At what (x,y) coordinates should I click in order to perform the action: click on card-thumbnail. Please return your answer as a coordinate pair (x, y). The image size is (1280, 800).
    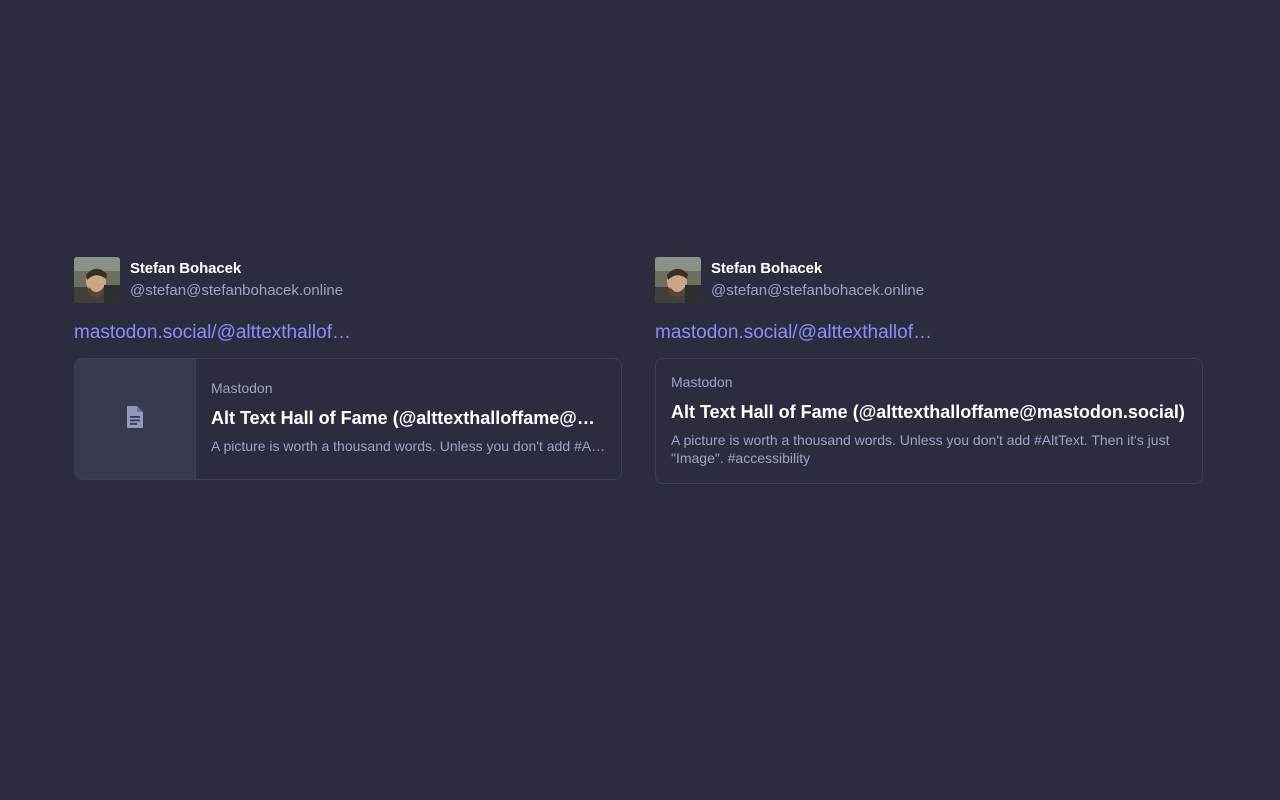
    Looking at the image, I should click on (135, 419).